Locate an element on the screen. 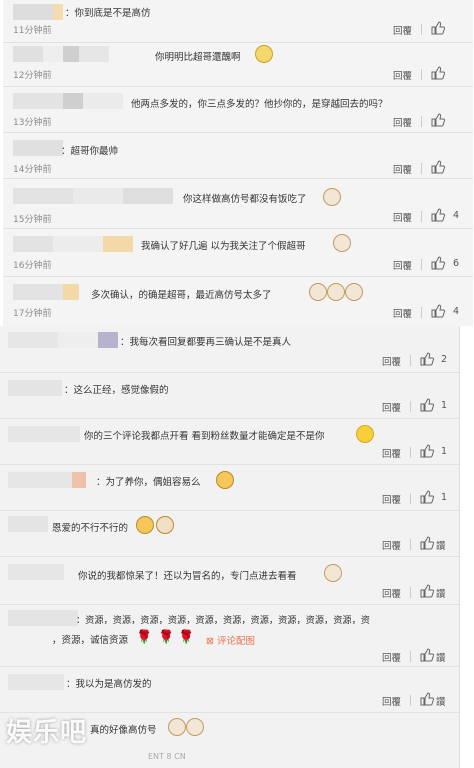 This screenshot has width=474, height=768. comment-item: 他两点多发的，你三点多发的？他抄你的，是穿越回去的吗？ 13分钟前 回覆 is located at coordinates (238, 109).